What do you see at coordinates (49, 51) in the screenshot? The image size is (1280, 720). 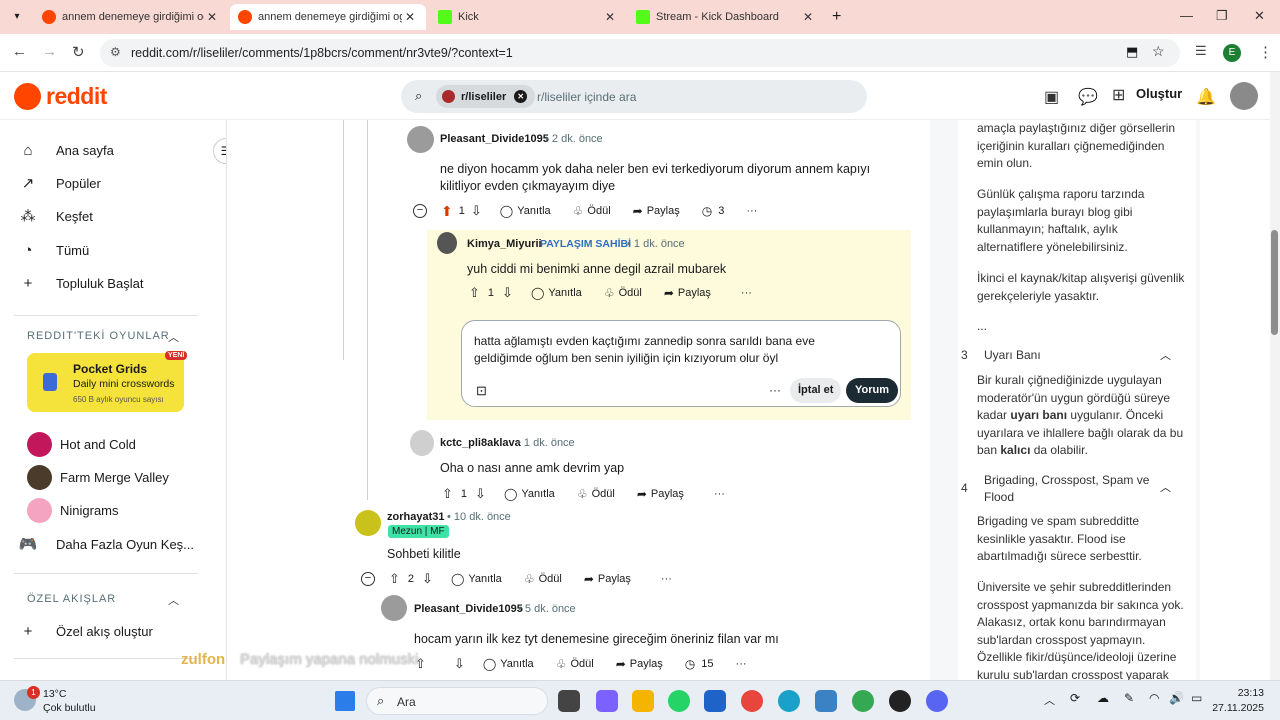 I see `forward-icon: →` at bounding box center [49, 51].